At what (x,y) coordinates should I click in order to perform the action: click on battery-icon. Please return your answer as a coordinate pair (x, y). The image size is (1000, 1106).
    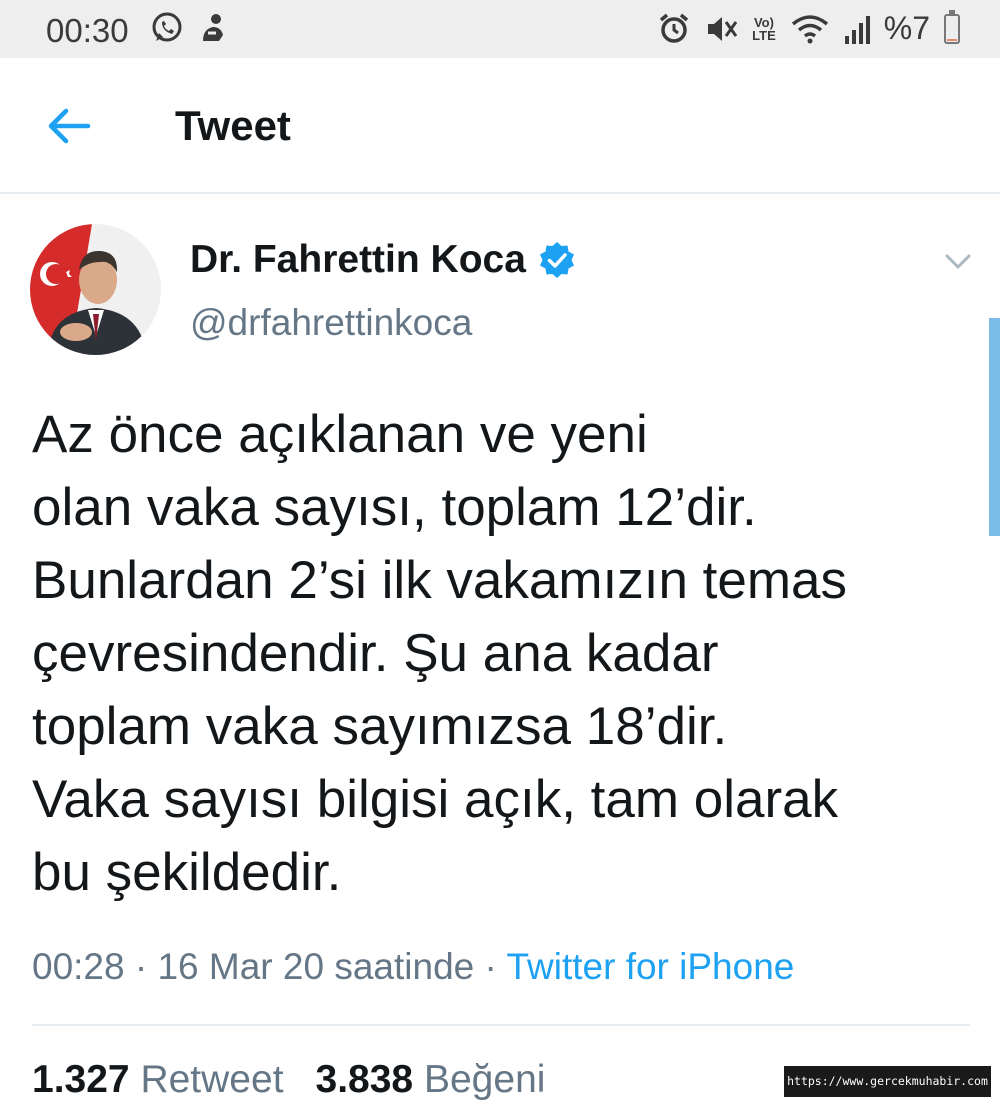
    Looking at the image, I should click on (952, 26).